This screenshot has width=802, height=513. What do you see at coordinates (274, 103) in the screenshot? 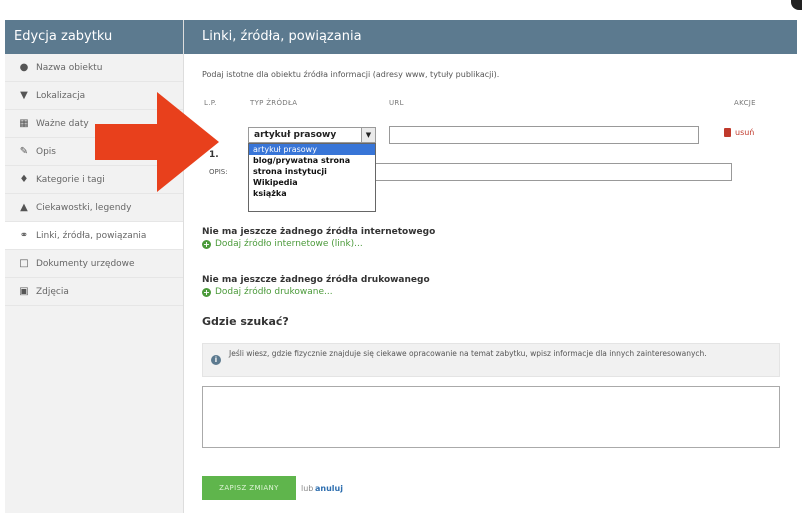
I see `column-type: TYP ŹRÓDŁA` at bounding box center [274, 103].